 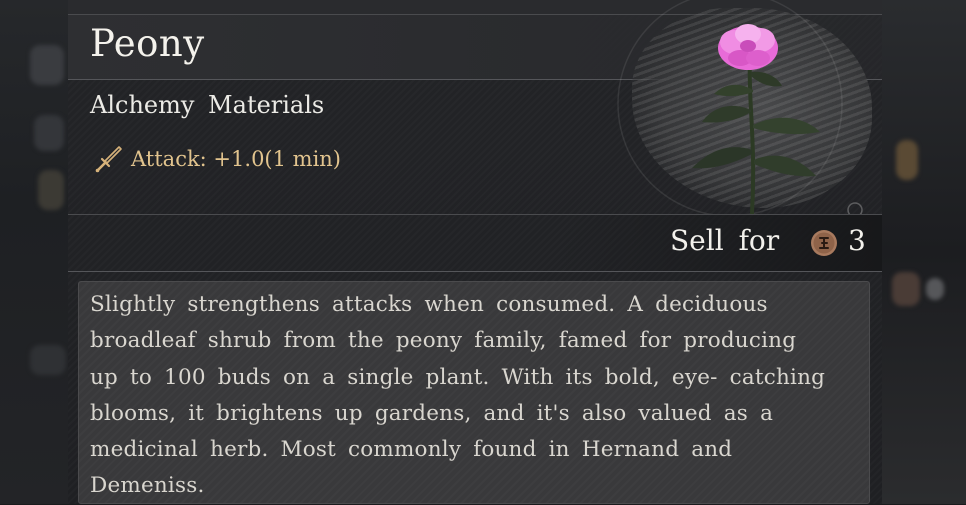 I want to click on background-left, so click(x=35, y=252).